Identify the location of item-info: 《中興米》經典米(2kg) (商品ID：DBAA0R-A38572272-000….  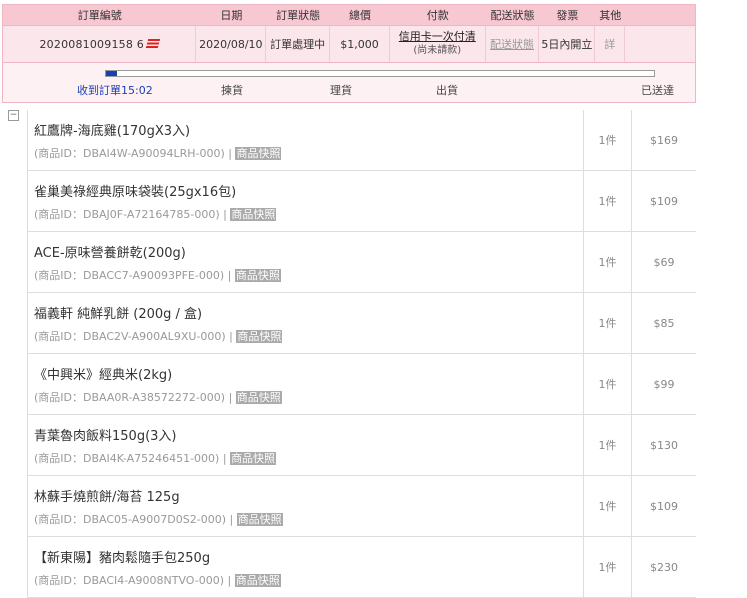
(305, 384).